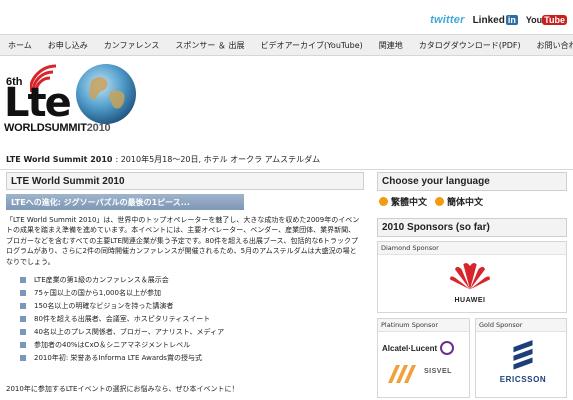 Image resolution: width=573 pixels, height=400 pixels. I want to click on lang-traditional-chinese: 繁體中文, so click(403, 201).